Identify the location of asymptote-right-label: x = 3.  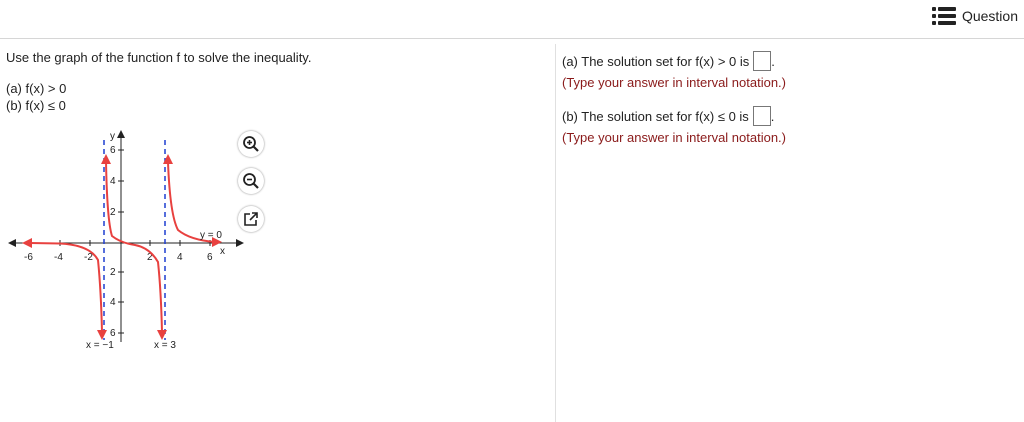
(165, 345).